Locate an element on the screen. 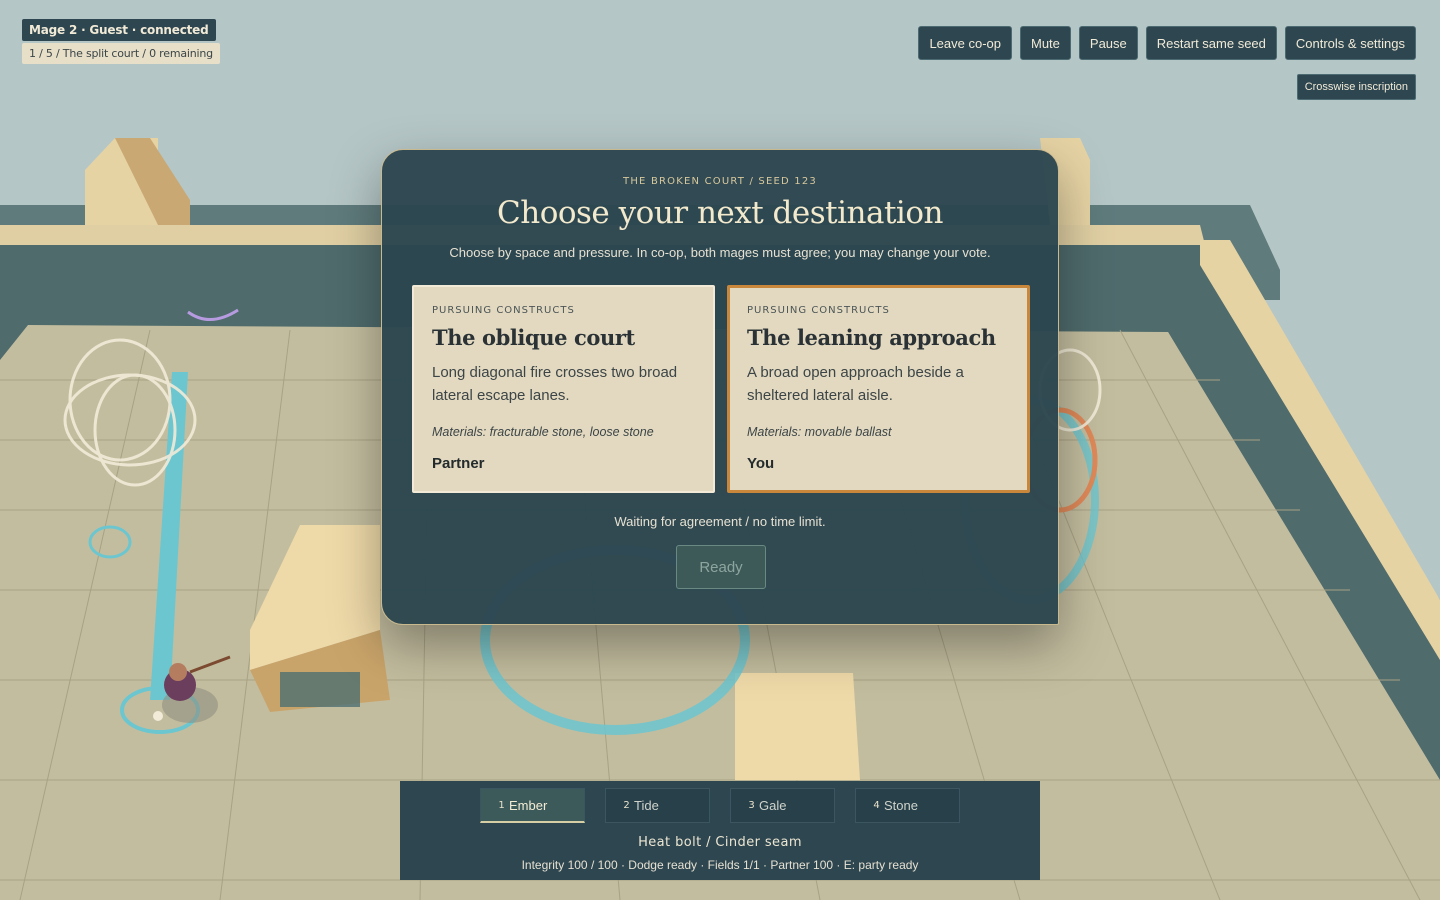  slot-tide: 2 Tide is located at coordinates (657, 805).